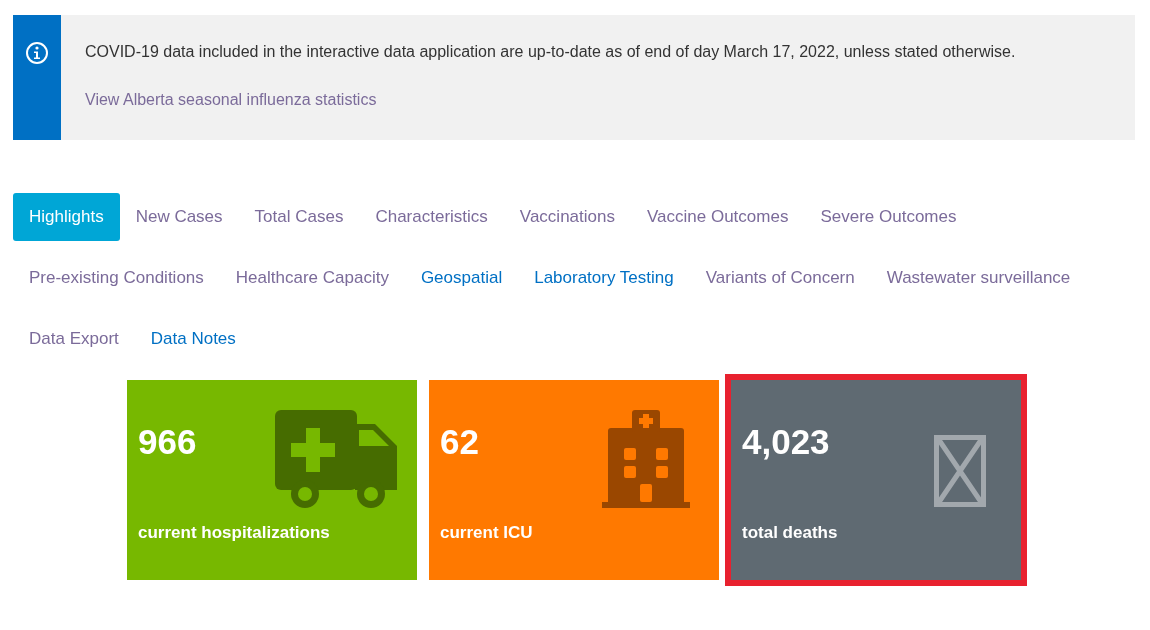 Image resolution: width=1150 pixels, height=630 pixels. Describe the element at coordinates (312, 278) in the screenshot. I see `nav-tab: Healthcare Capacity` at that location.